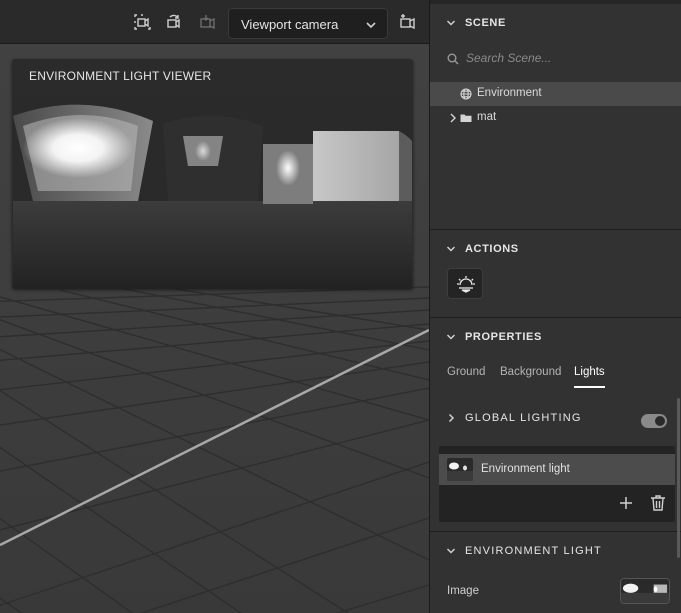 The image size is (681, 613). What do you see at coordinates (509, 93) in the screenshot?
I see `tree-item-label: Environment` at bounding box center [509, 93].